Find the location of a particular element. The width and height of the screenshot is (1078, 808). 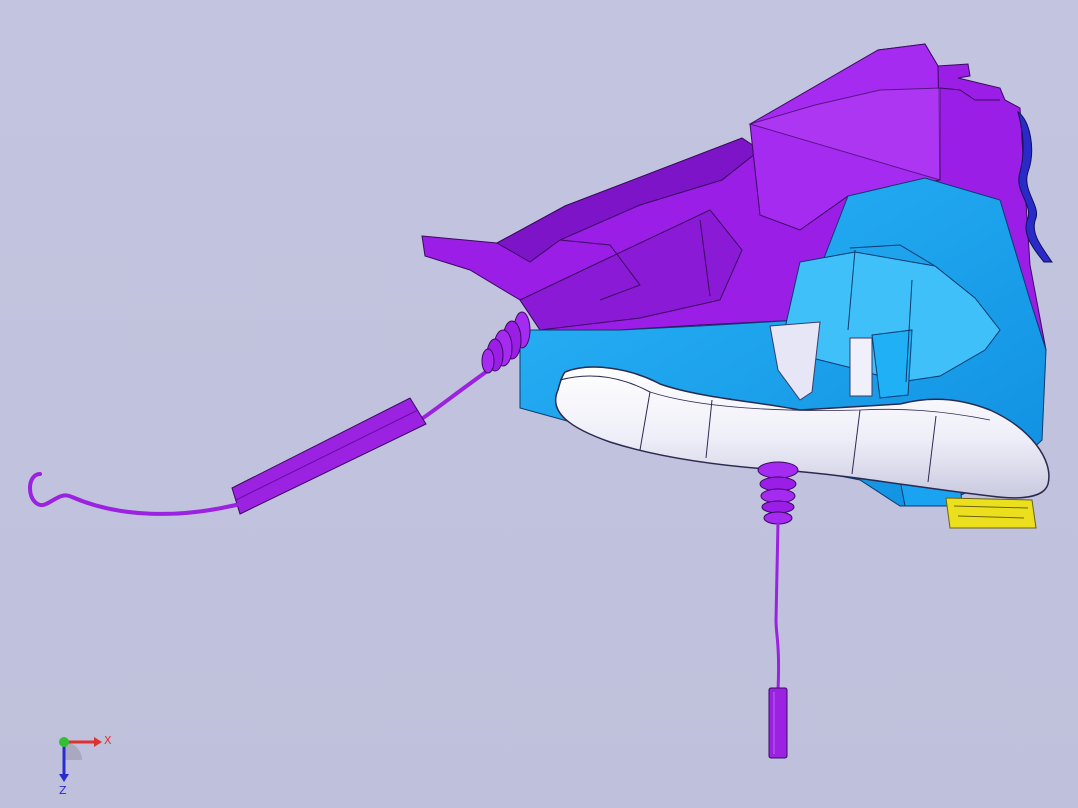

cable-left is located at coordinates (279, 413).